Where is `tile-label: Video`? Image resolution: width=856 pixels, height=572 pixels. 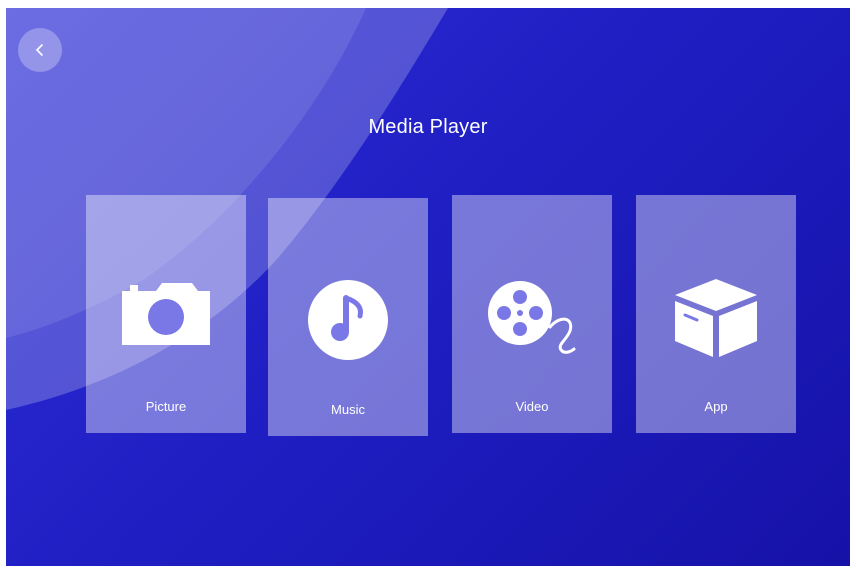 tile-label: Video is located at coordinates (532, 406).